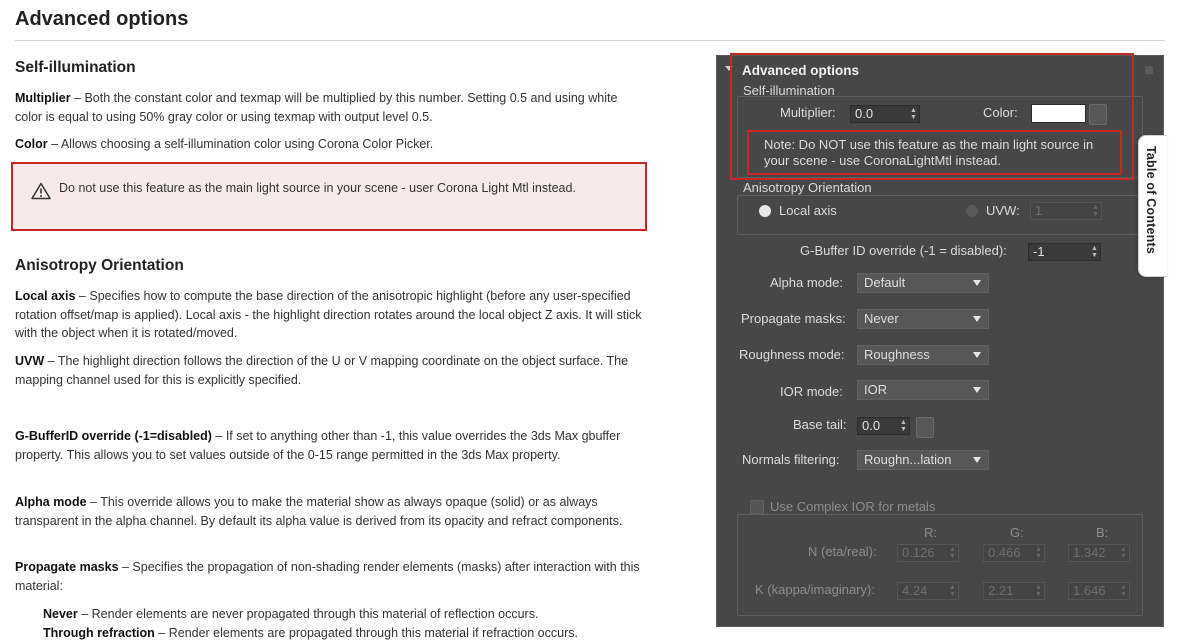 This screenshot has height=642, width=1180. What do you see at coordinates (1089, 590) in the screenshot?
I see `k-b-value: 1.646` at bounding box center [1089, 590].